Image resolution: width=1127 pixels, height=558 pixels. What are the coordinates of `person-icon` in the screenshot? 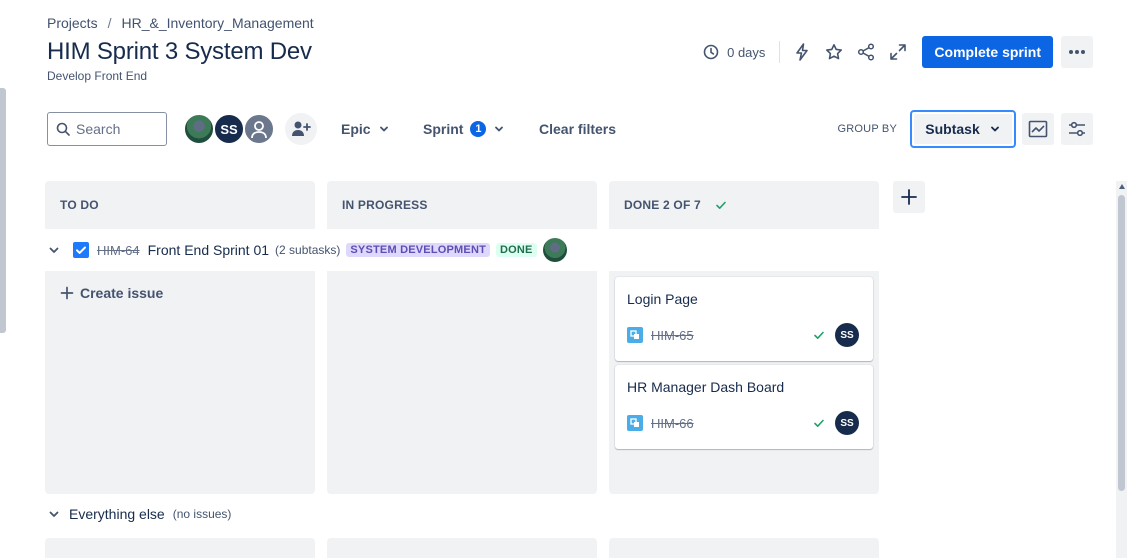 It's located at (259, 130).